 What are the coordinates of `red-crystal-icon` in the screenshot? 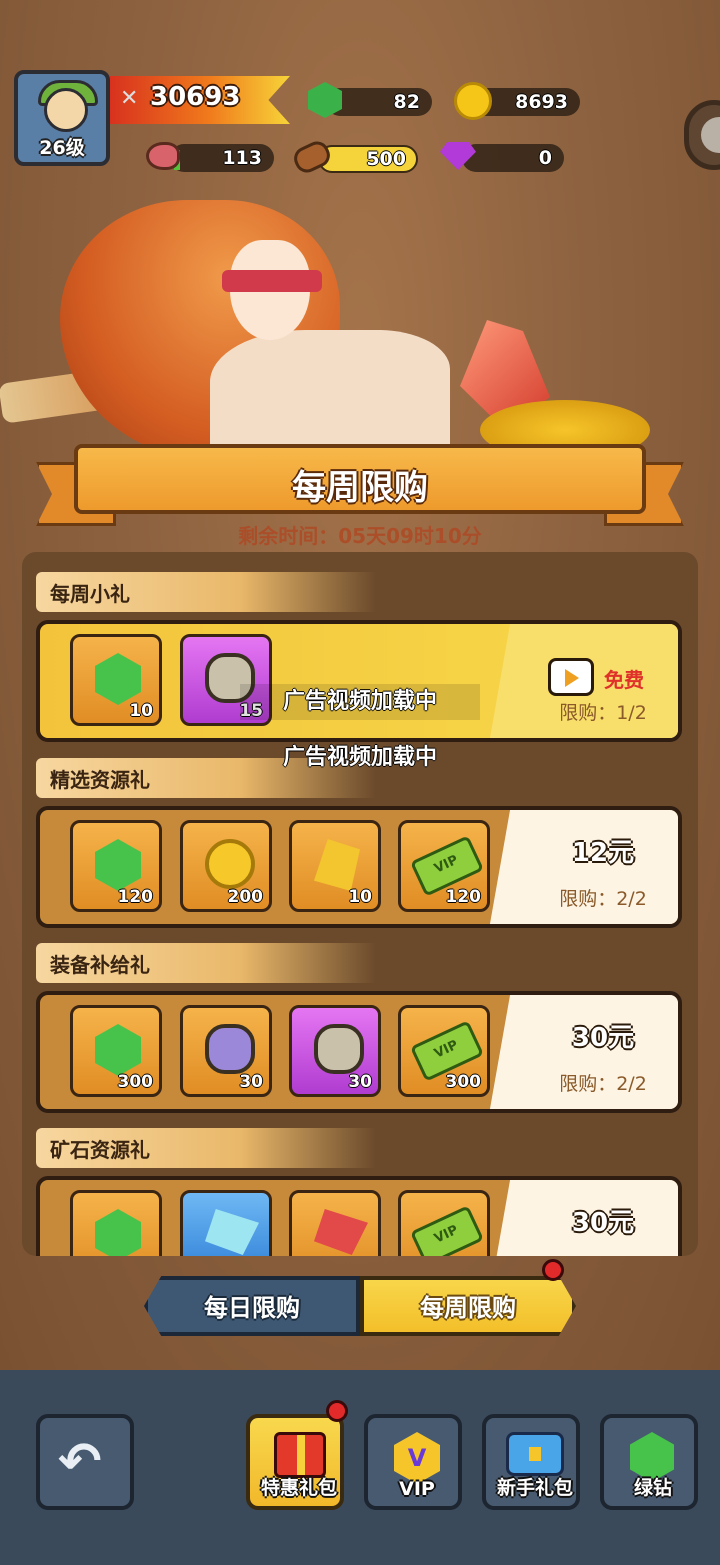 It's located at (341, 1232).